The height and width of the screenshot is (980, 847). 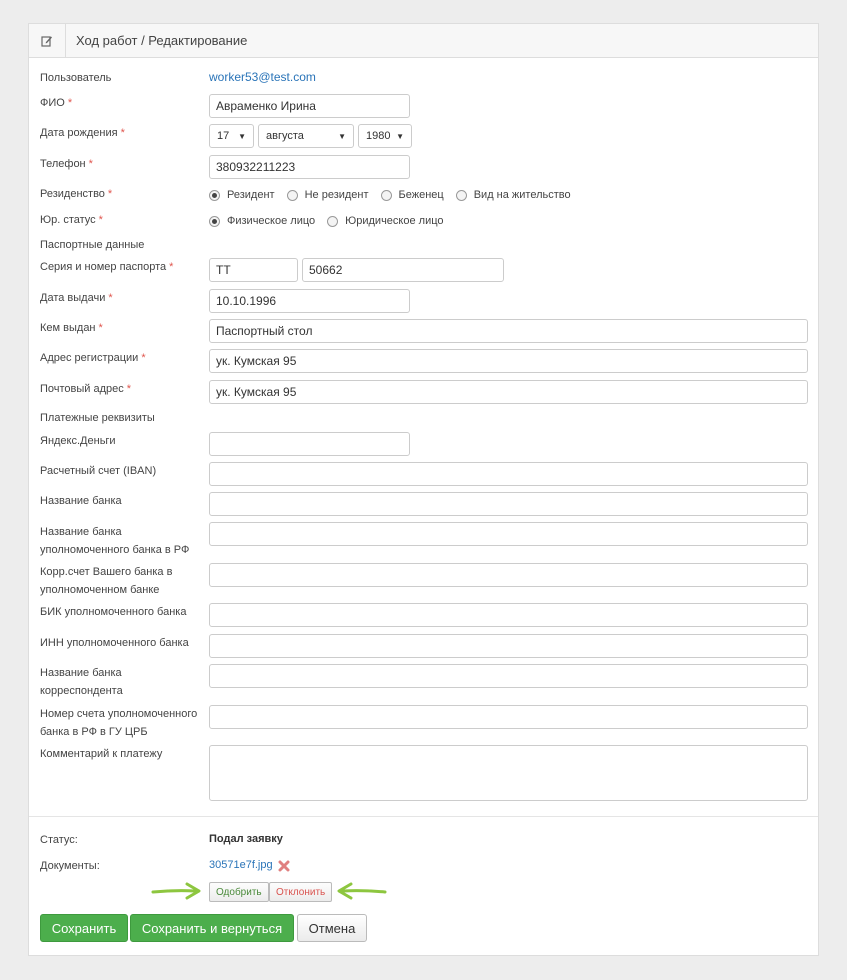 I want to click on user-email-link: worker53@test.com, so click(x=262, y=77).